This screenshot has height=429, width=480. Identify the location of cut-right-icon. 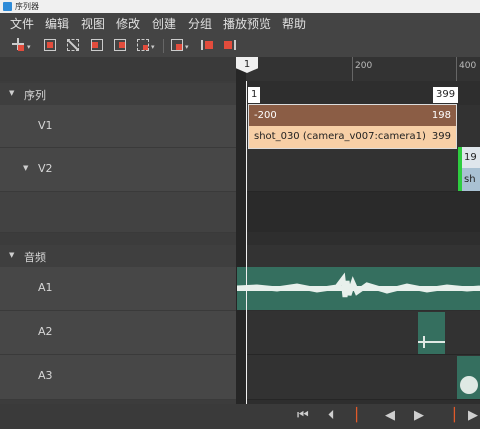
(120, 45).